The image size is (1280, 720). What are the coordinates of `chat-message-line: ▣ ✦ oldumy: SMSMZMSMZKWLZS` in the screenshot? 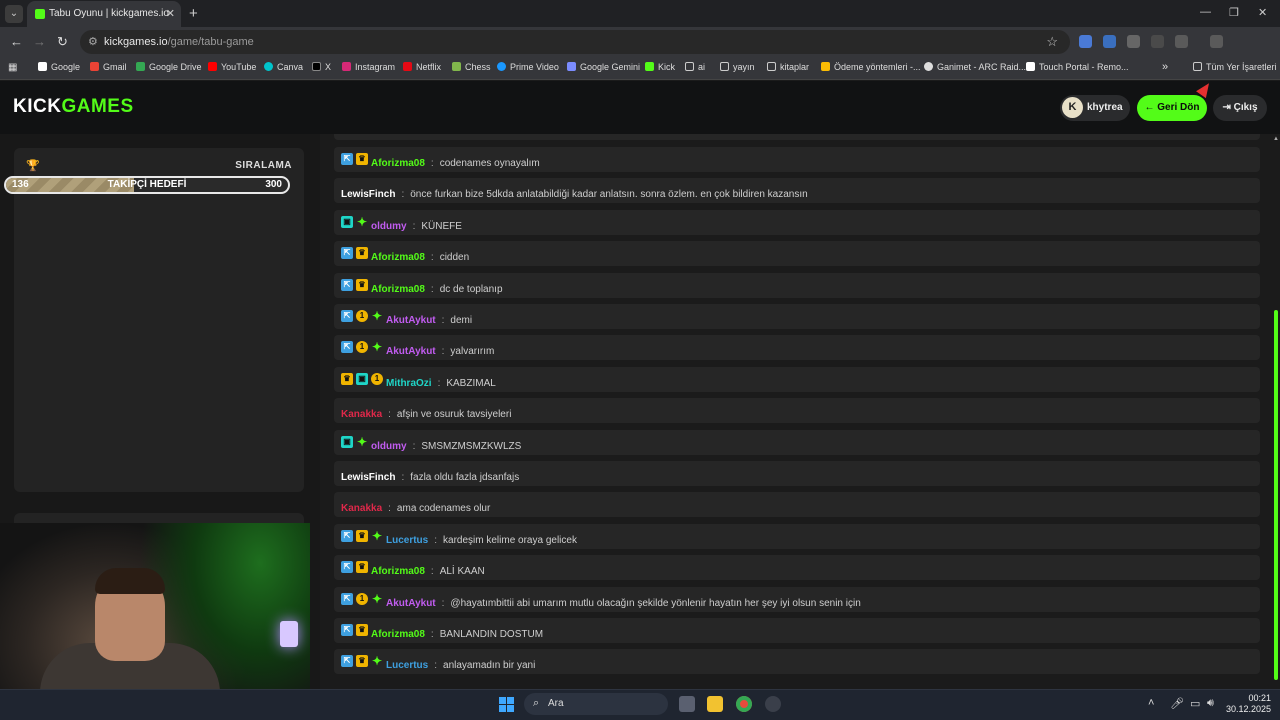 It's located at (431, 444).